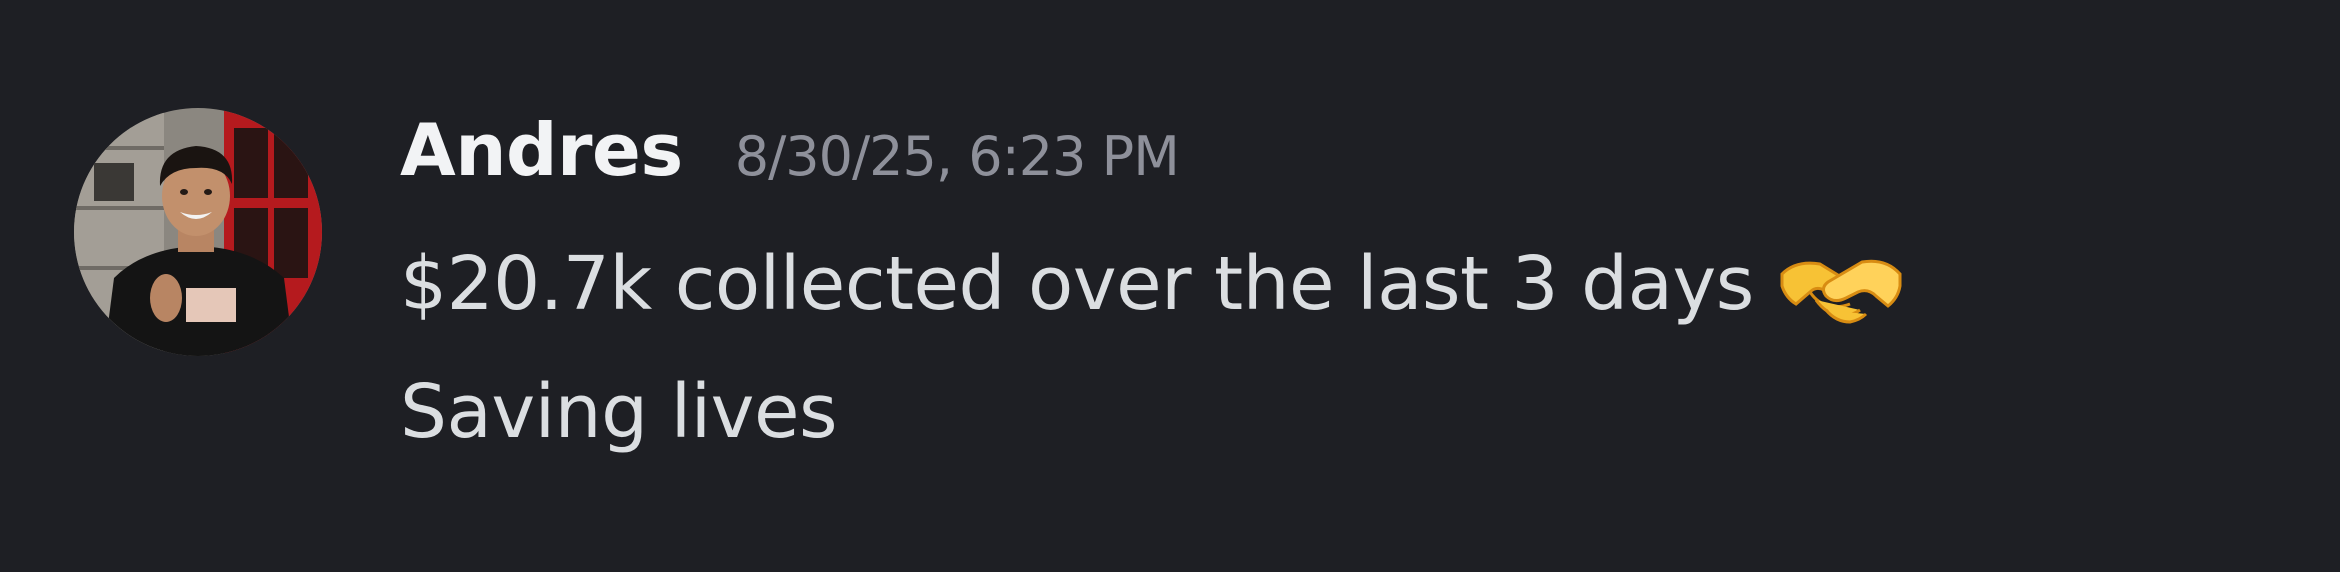 The height and width of the screenshot is (572, 2340). What do you see at coordinates (541, 150) in the screenshot?
I see `username: Andres` at bounding box center [541, 150].